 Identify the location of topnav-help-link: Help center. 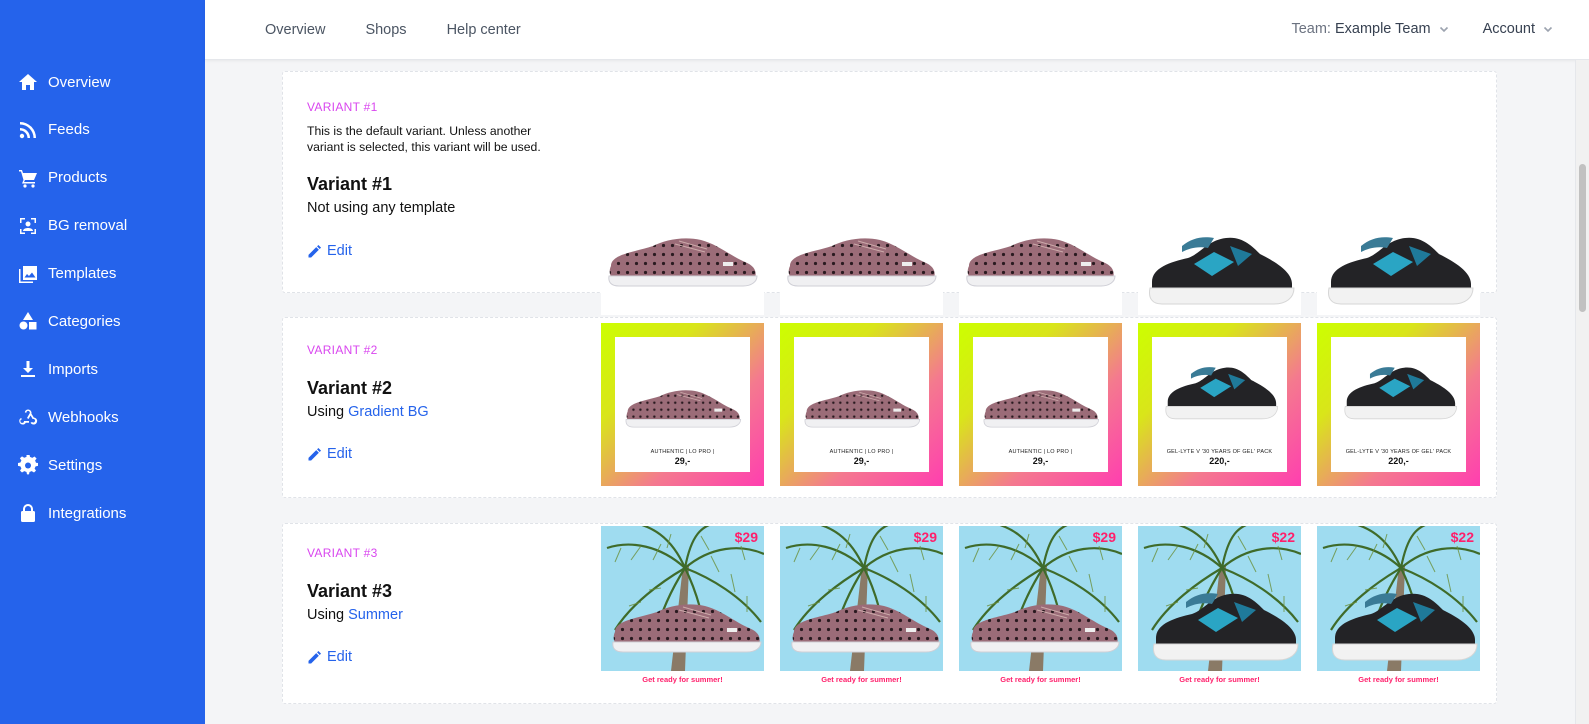
(484, 30).